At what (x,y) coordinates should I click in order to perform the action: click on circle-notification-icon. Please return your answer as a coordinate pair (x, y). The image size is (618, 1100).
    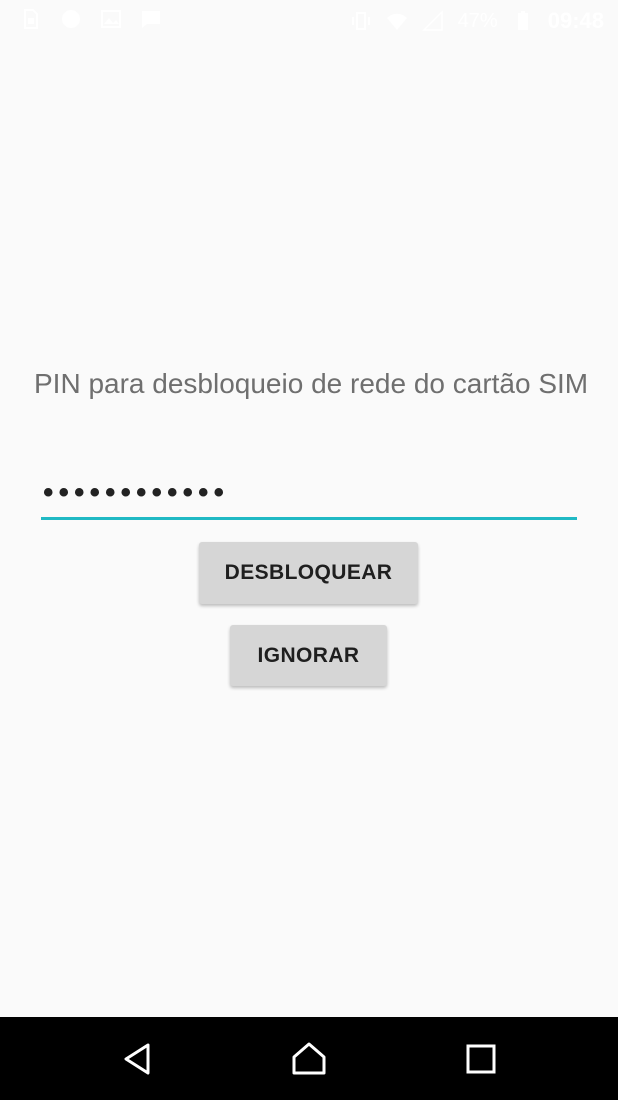
    Looking at the image, I should click on (71, 19).